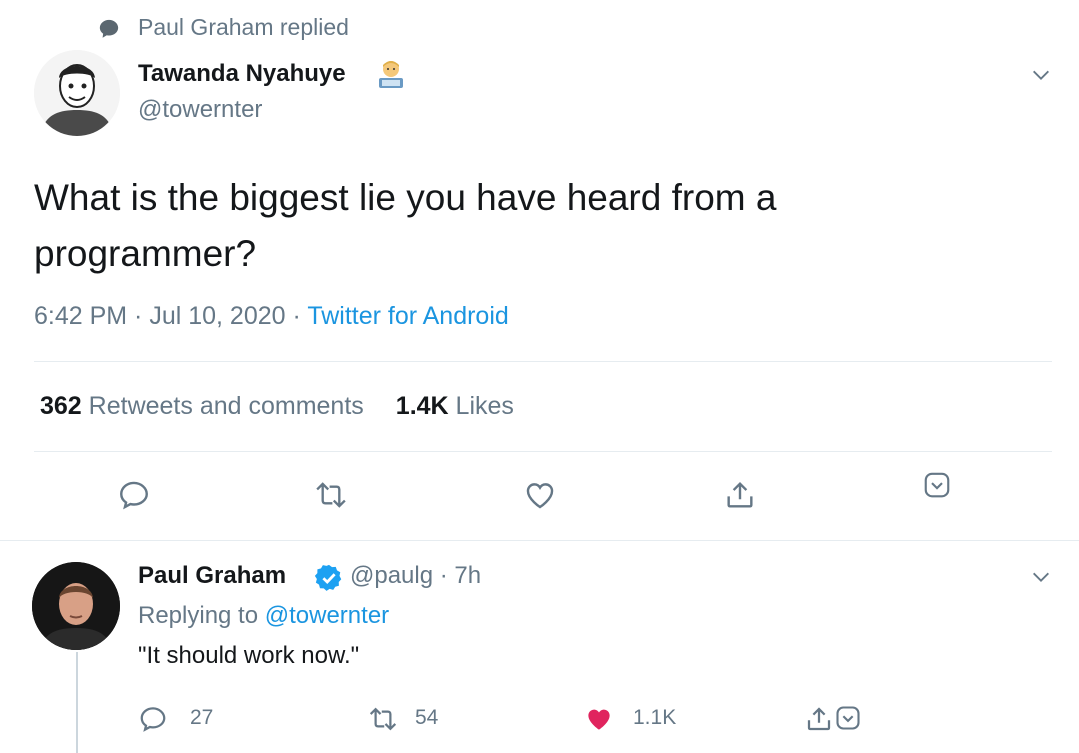  What do you see at coordinates (222, 406) in the screenshot?
I see `retweets-label: Retweets and comments` at bounding box center [222, 406].